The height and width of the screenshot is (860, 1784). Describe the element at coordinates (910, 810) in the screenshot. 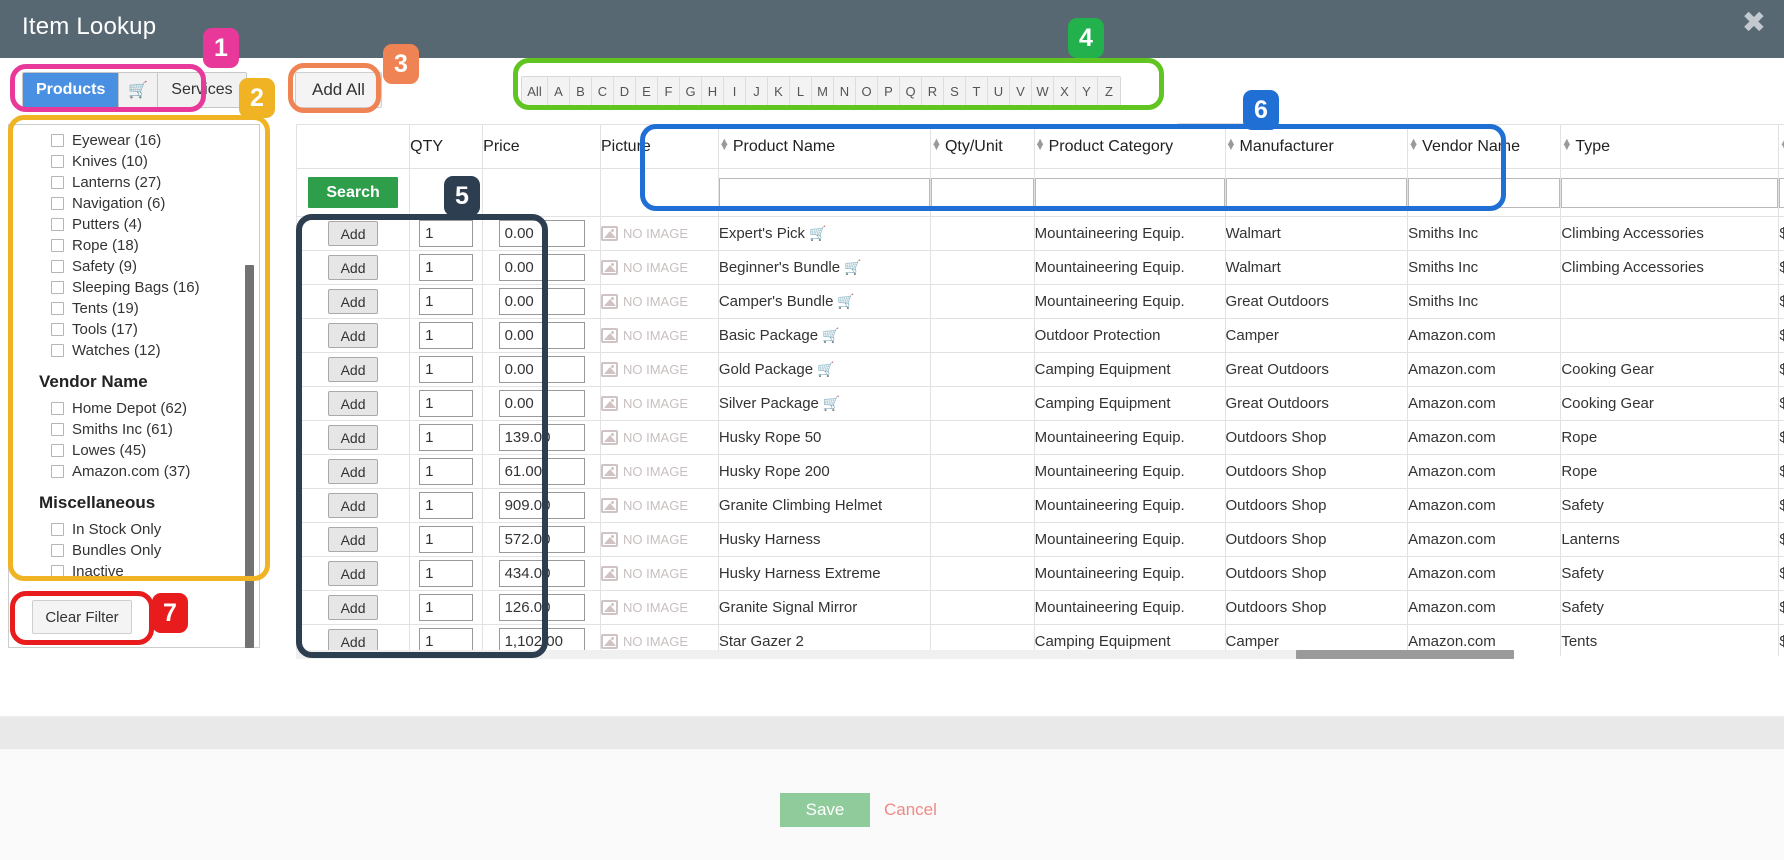

I see `cancel-button: Cancel` at that location.